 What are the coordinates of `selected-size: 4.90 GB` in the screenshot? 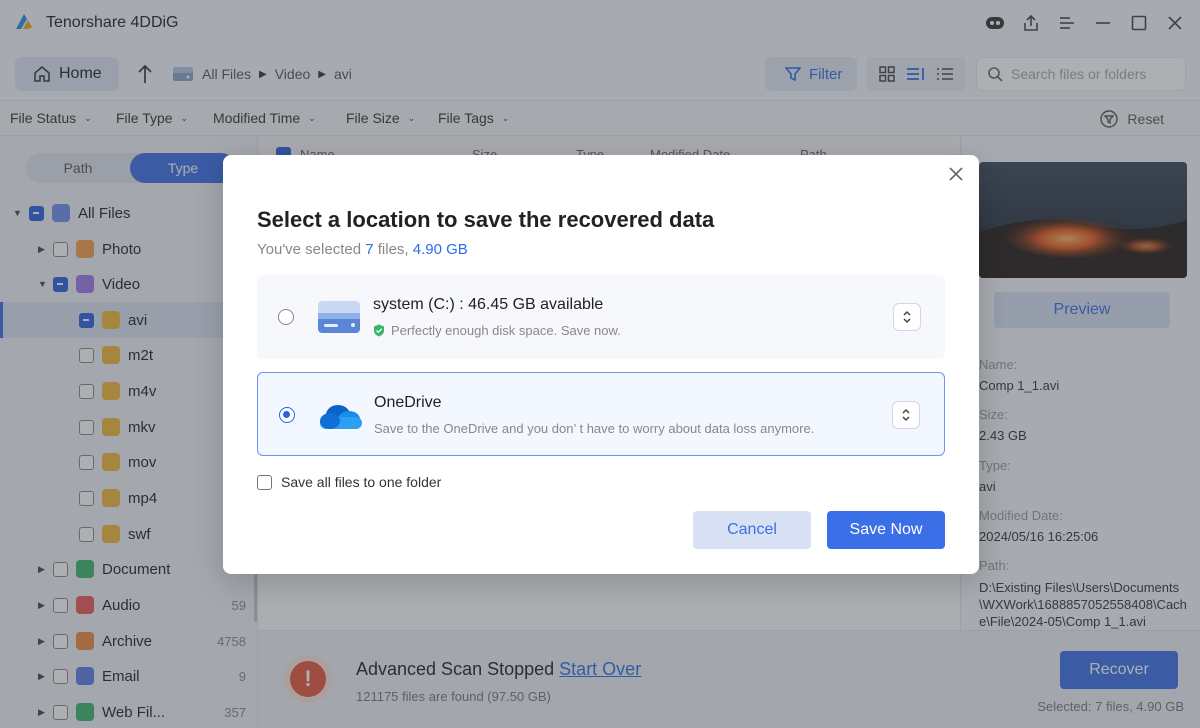 It's located at (440, 249).